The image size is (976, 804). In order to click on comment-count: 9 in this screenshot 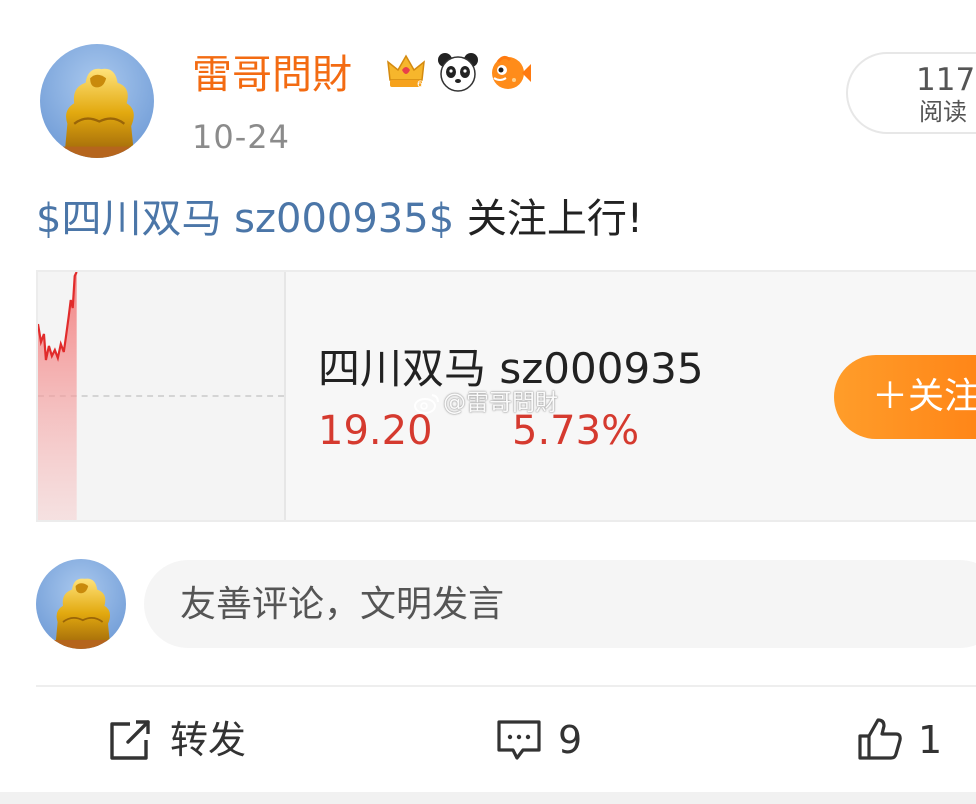, I will do `click(570, 740)`.